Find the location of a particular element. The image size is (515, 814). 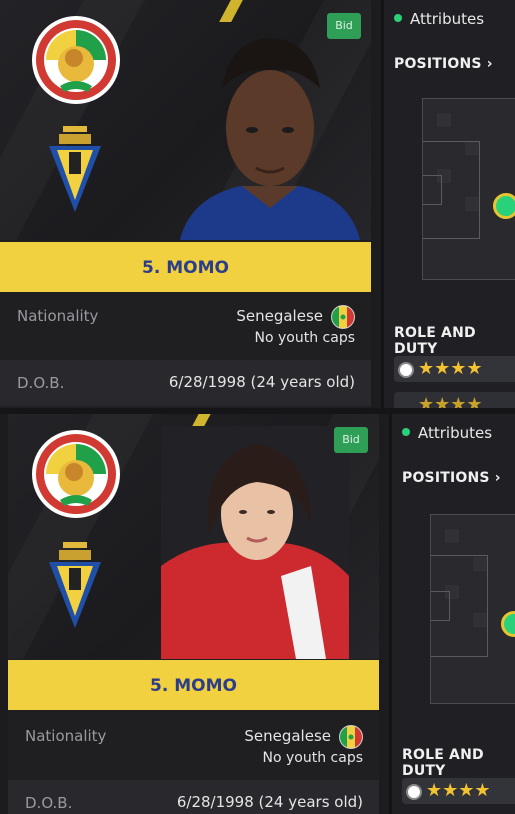

role-rating-bar-2: ★★★★ is located at coordinates (454, 400).